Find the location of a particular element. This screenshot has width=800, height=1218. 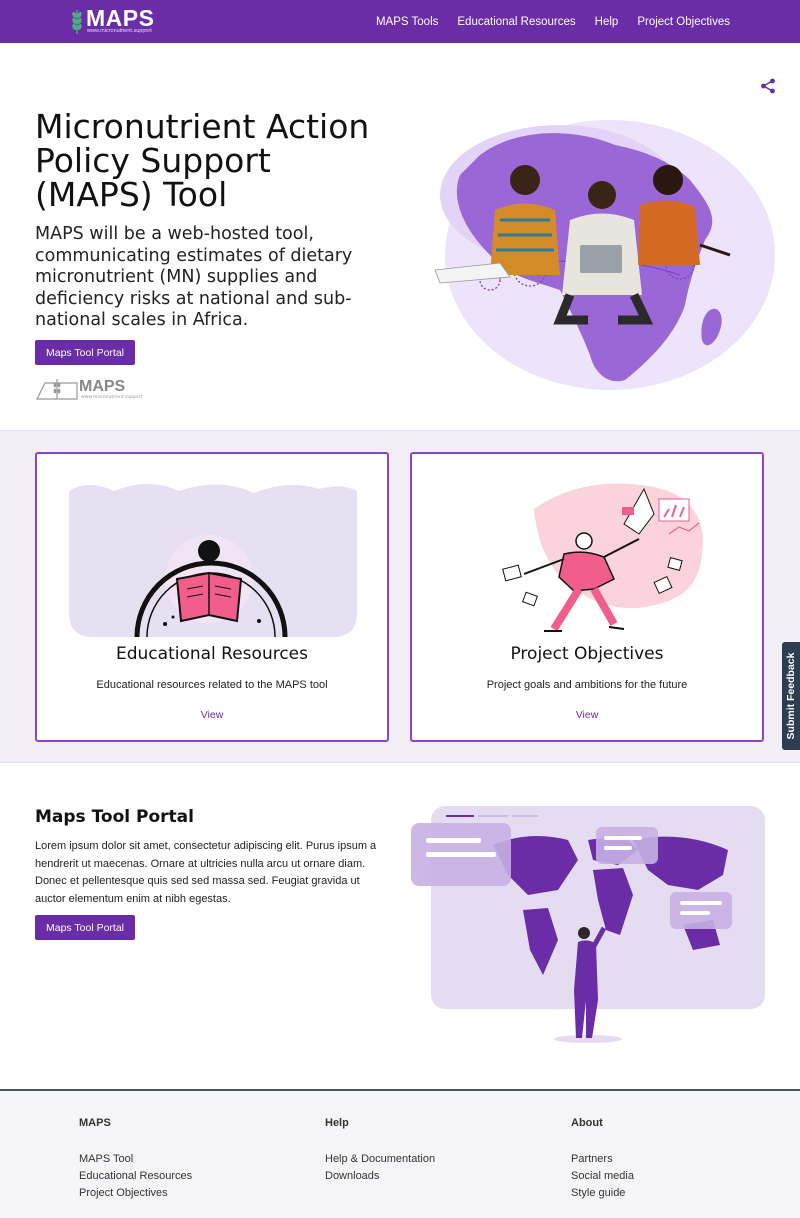

nav-link-maps-tools: MAPS Tools is located at coordinates (407, 22).